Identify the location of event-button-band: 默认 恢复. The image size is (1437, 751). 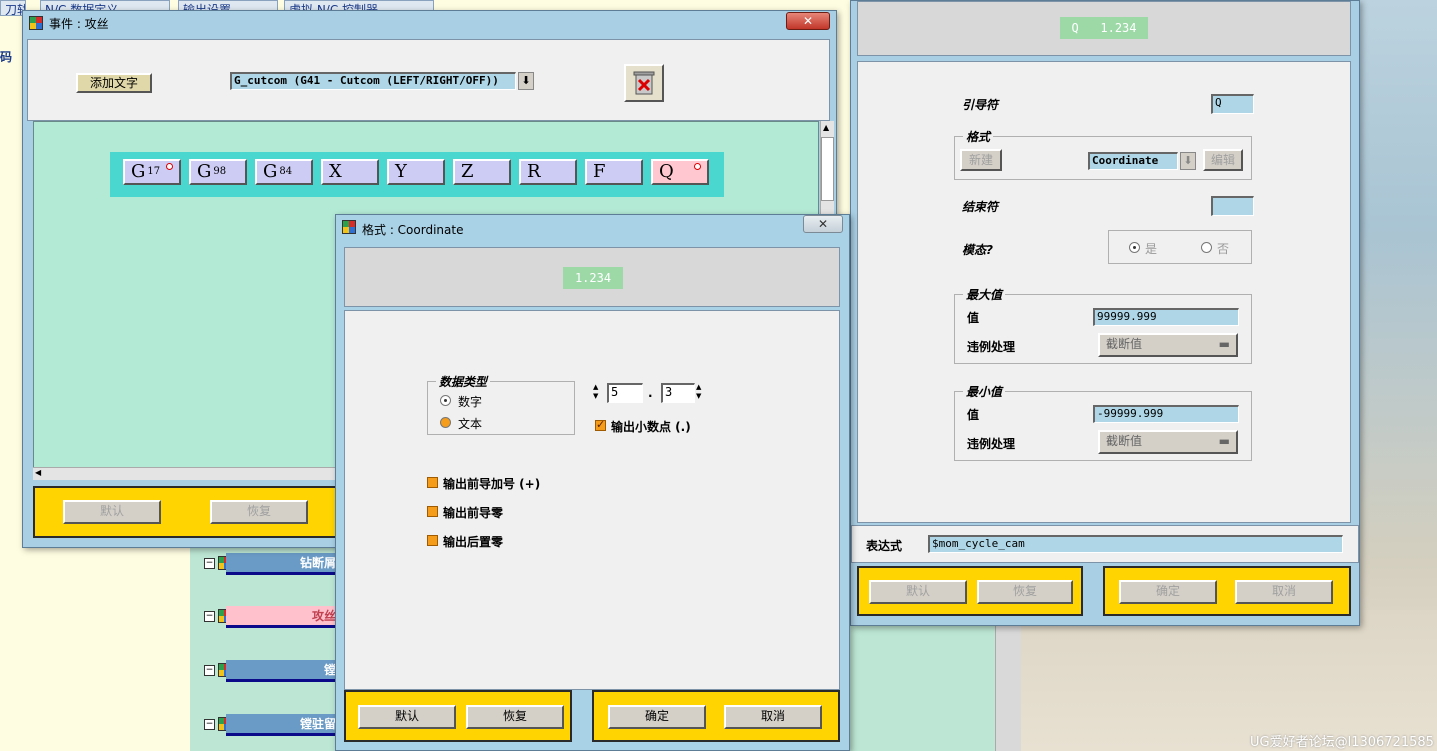
(188, 512).